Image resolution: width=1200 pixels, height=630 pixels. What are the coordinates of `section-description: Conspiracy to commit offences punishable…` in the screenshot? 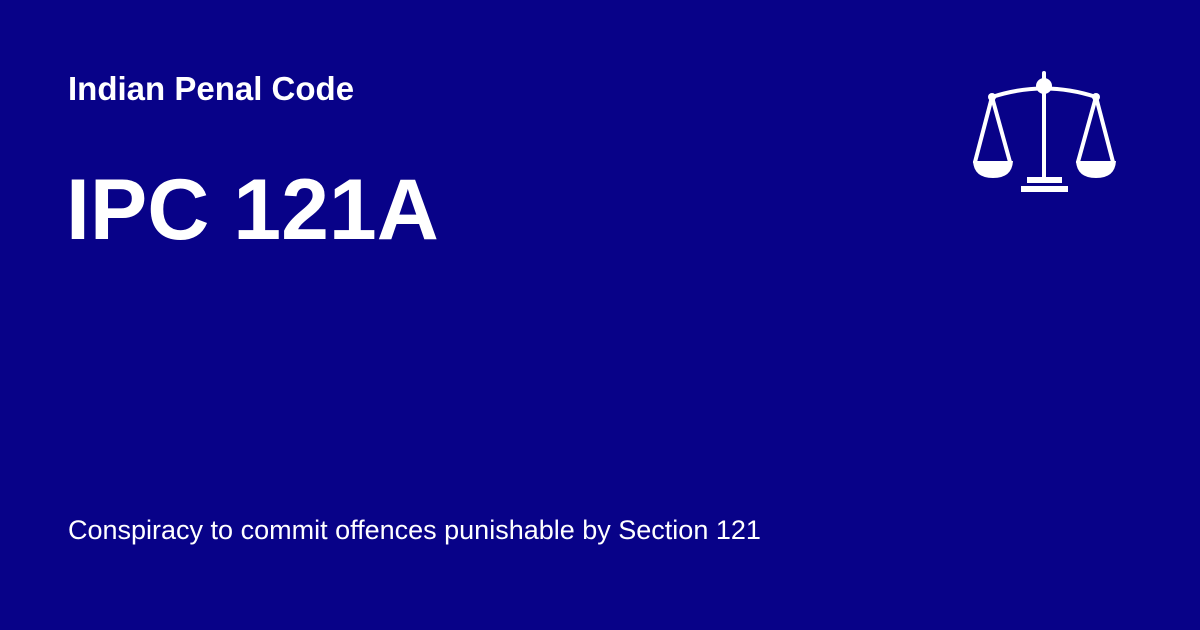 It's located at (414, 530).